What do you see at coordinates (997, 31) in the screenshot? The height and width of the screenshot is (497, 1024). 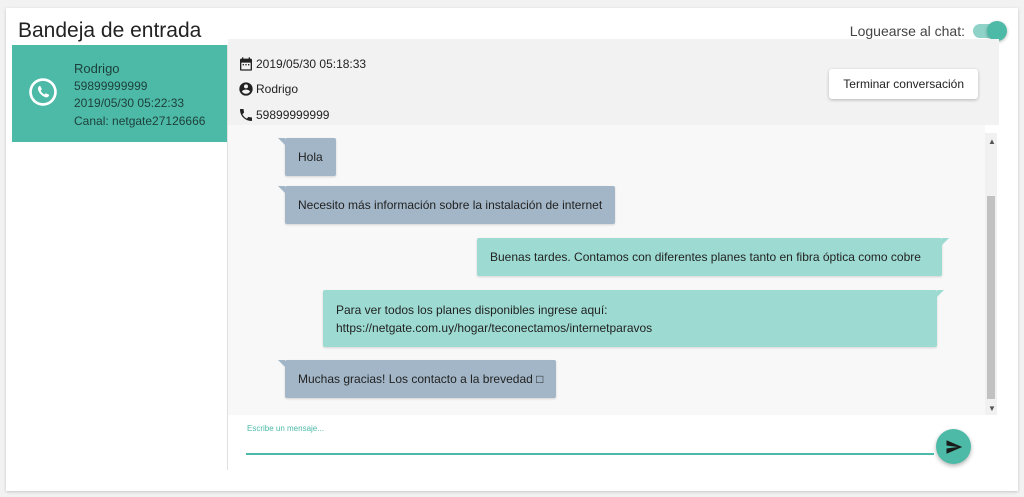 I see `toggle-knob` at bounding box center [997, 31].